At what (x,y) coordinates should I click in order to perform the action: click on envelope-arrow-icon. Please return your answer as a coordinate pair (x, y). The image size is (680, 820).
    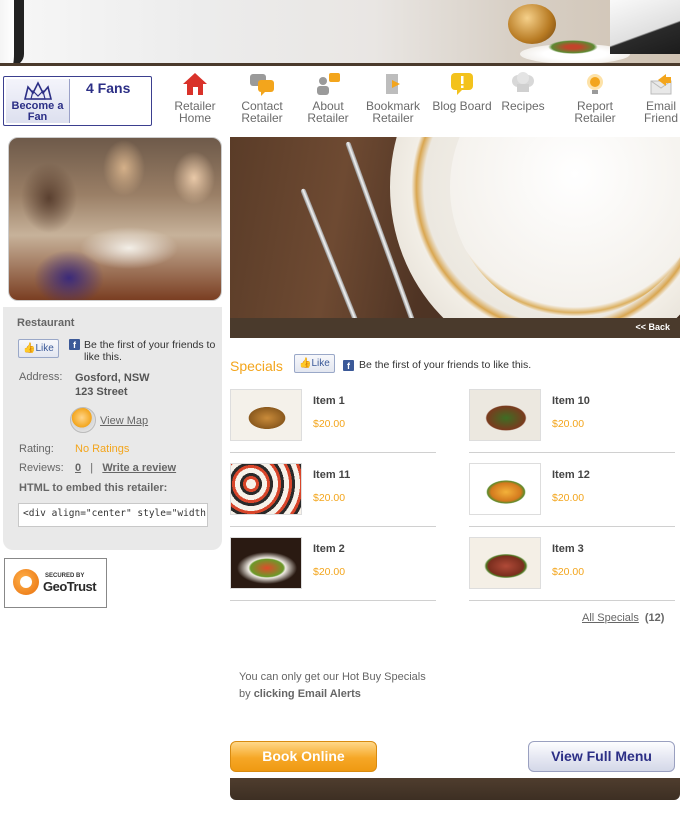
    Looking at the image, I should click on (661, 84).